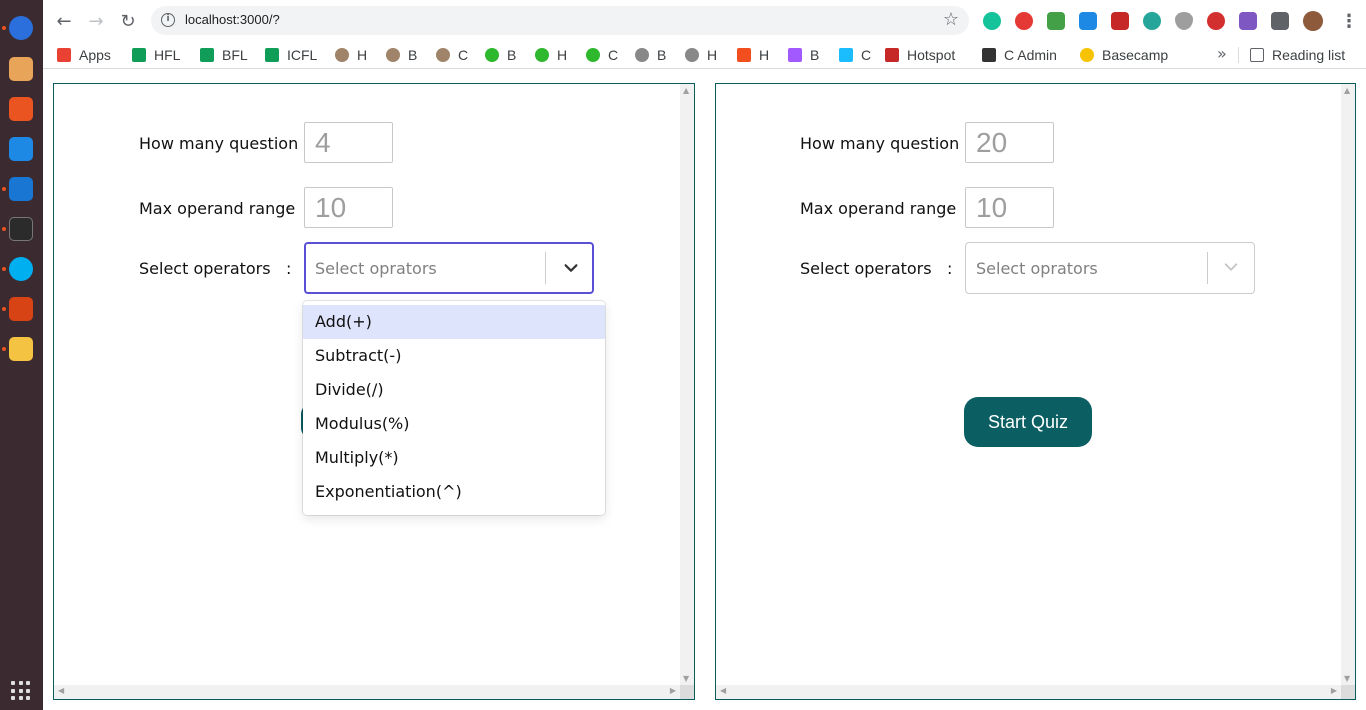 The width and height of the screenshot is (1366, 710). Describe the element at coordinates (1313, 21) in the screenshot. I see `profile-avatar` at that location.